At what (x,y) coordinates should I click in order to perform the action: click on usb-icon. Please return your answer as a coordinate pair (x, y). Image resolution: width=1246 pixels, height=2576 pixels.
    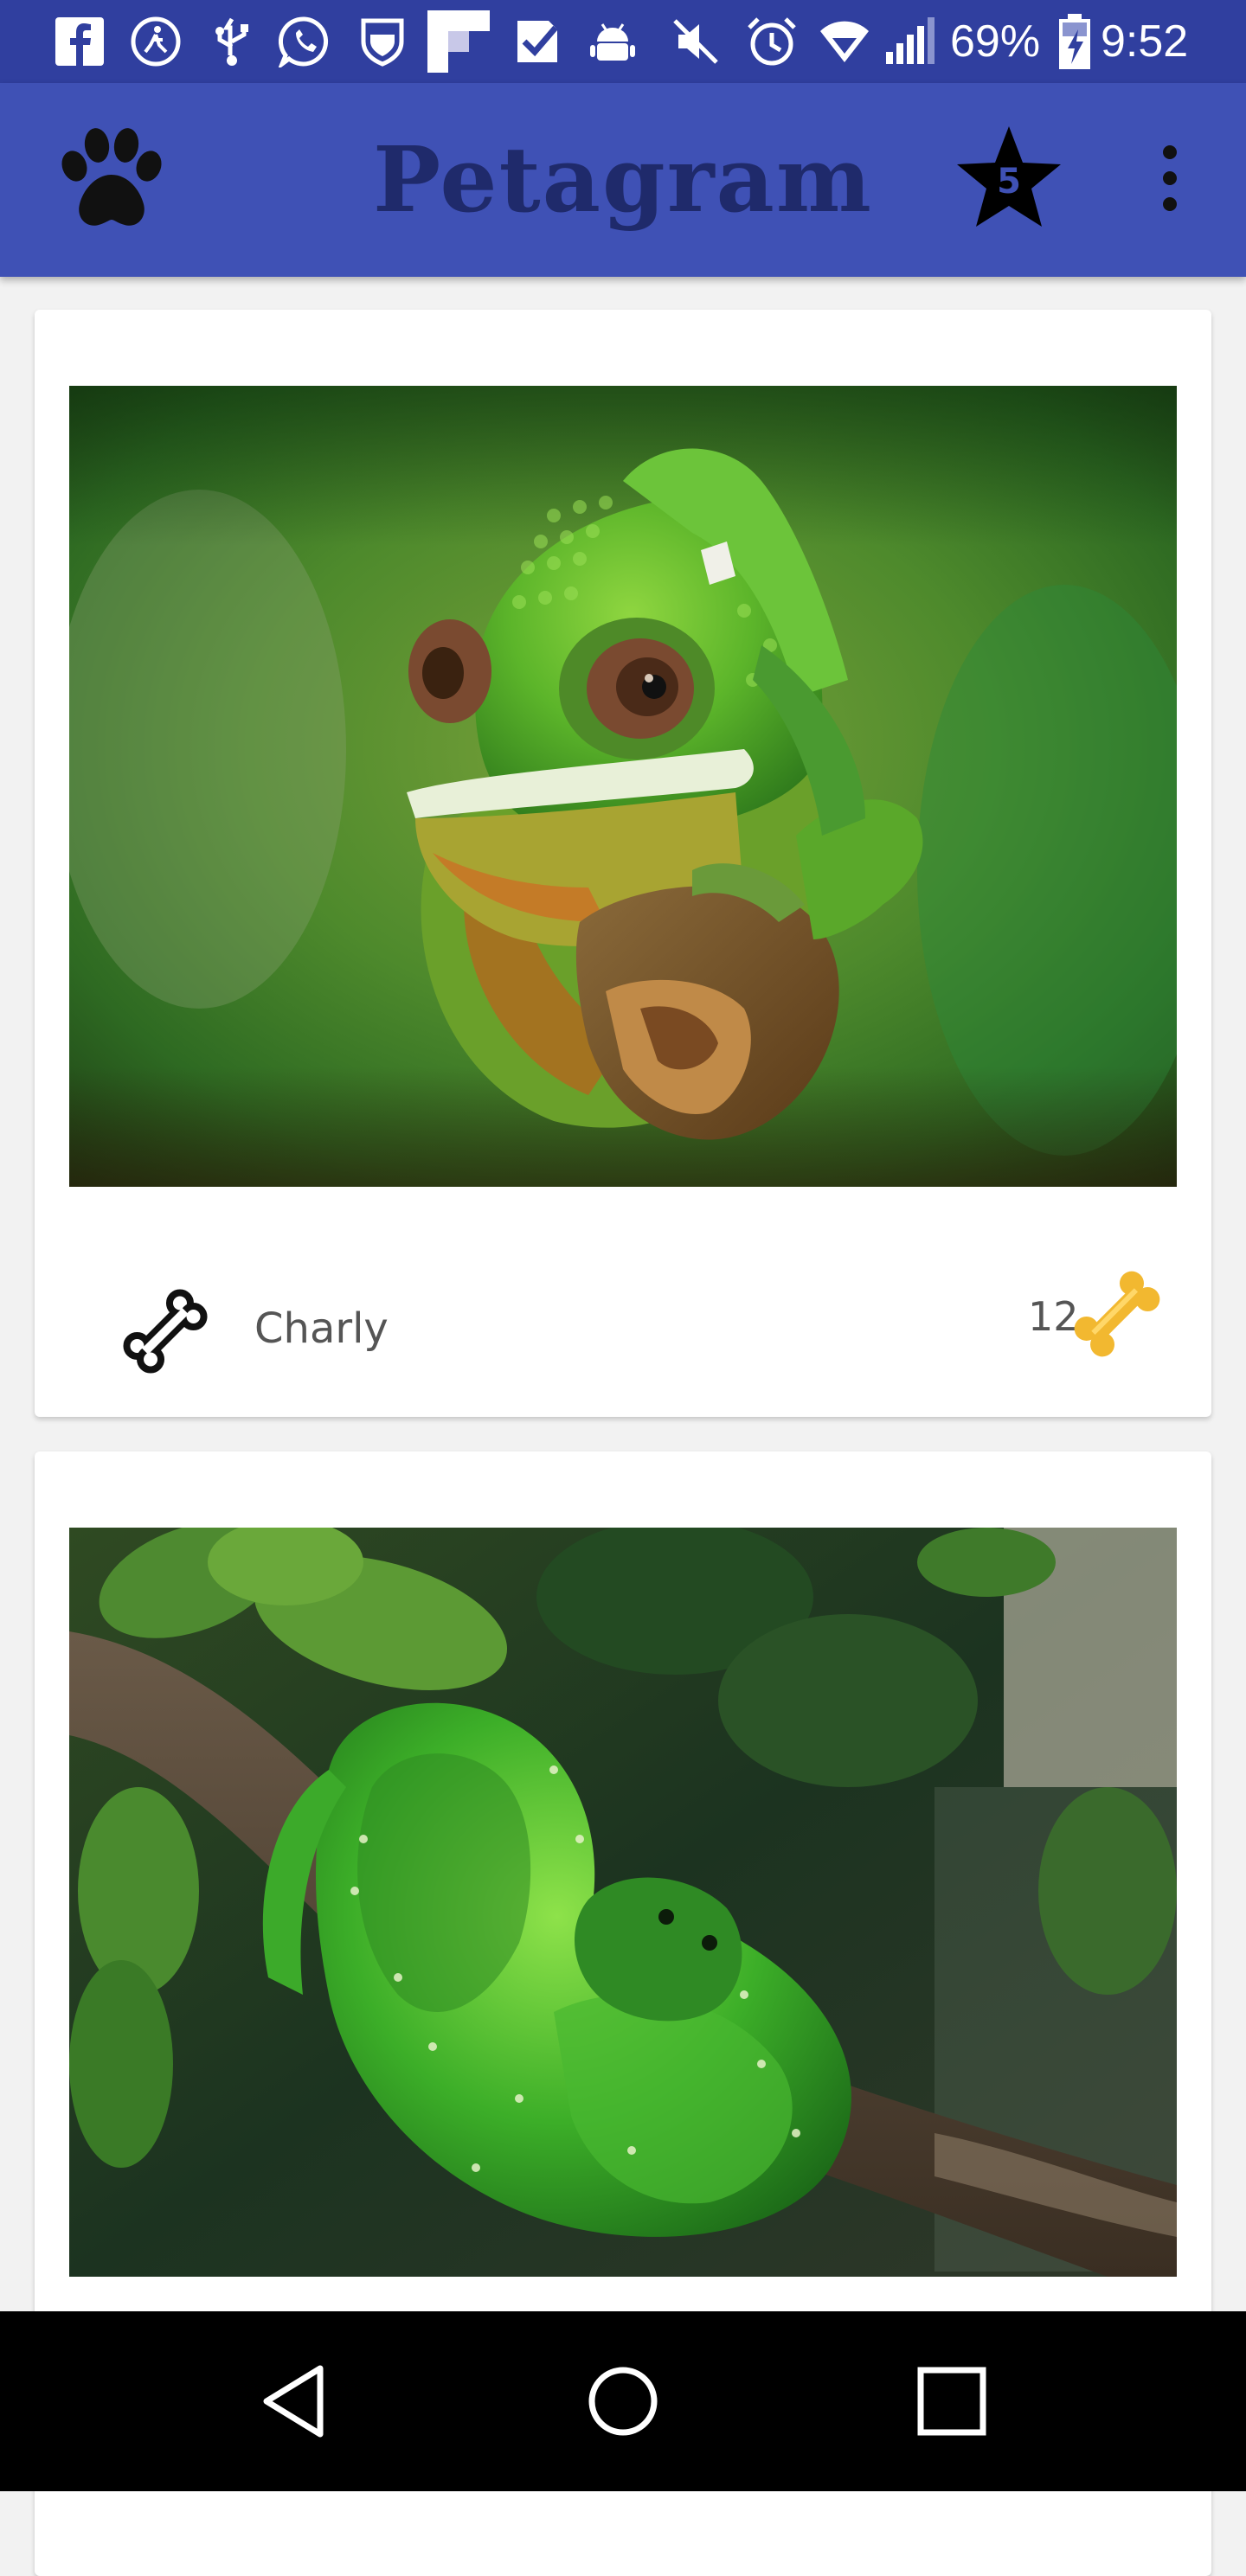
    Looking at the image, I should click on (232, 41).